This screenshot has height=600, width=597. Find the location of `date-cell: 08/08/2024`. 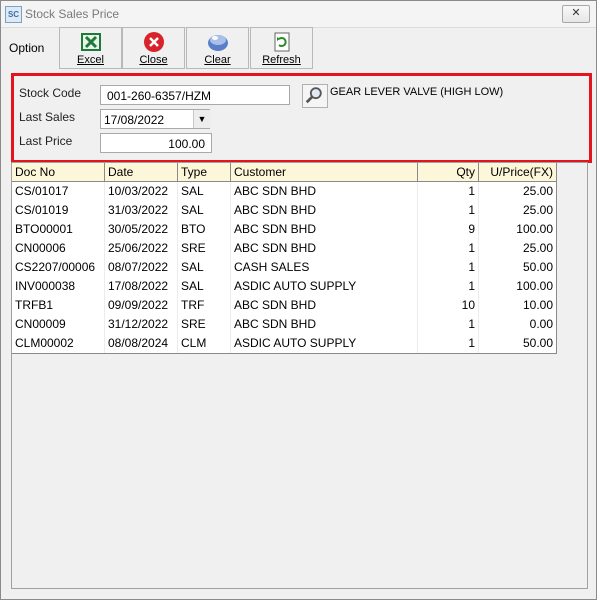

date-cell: 08/08/2024 is located at coordinates (141, 343).